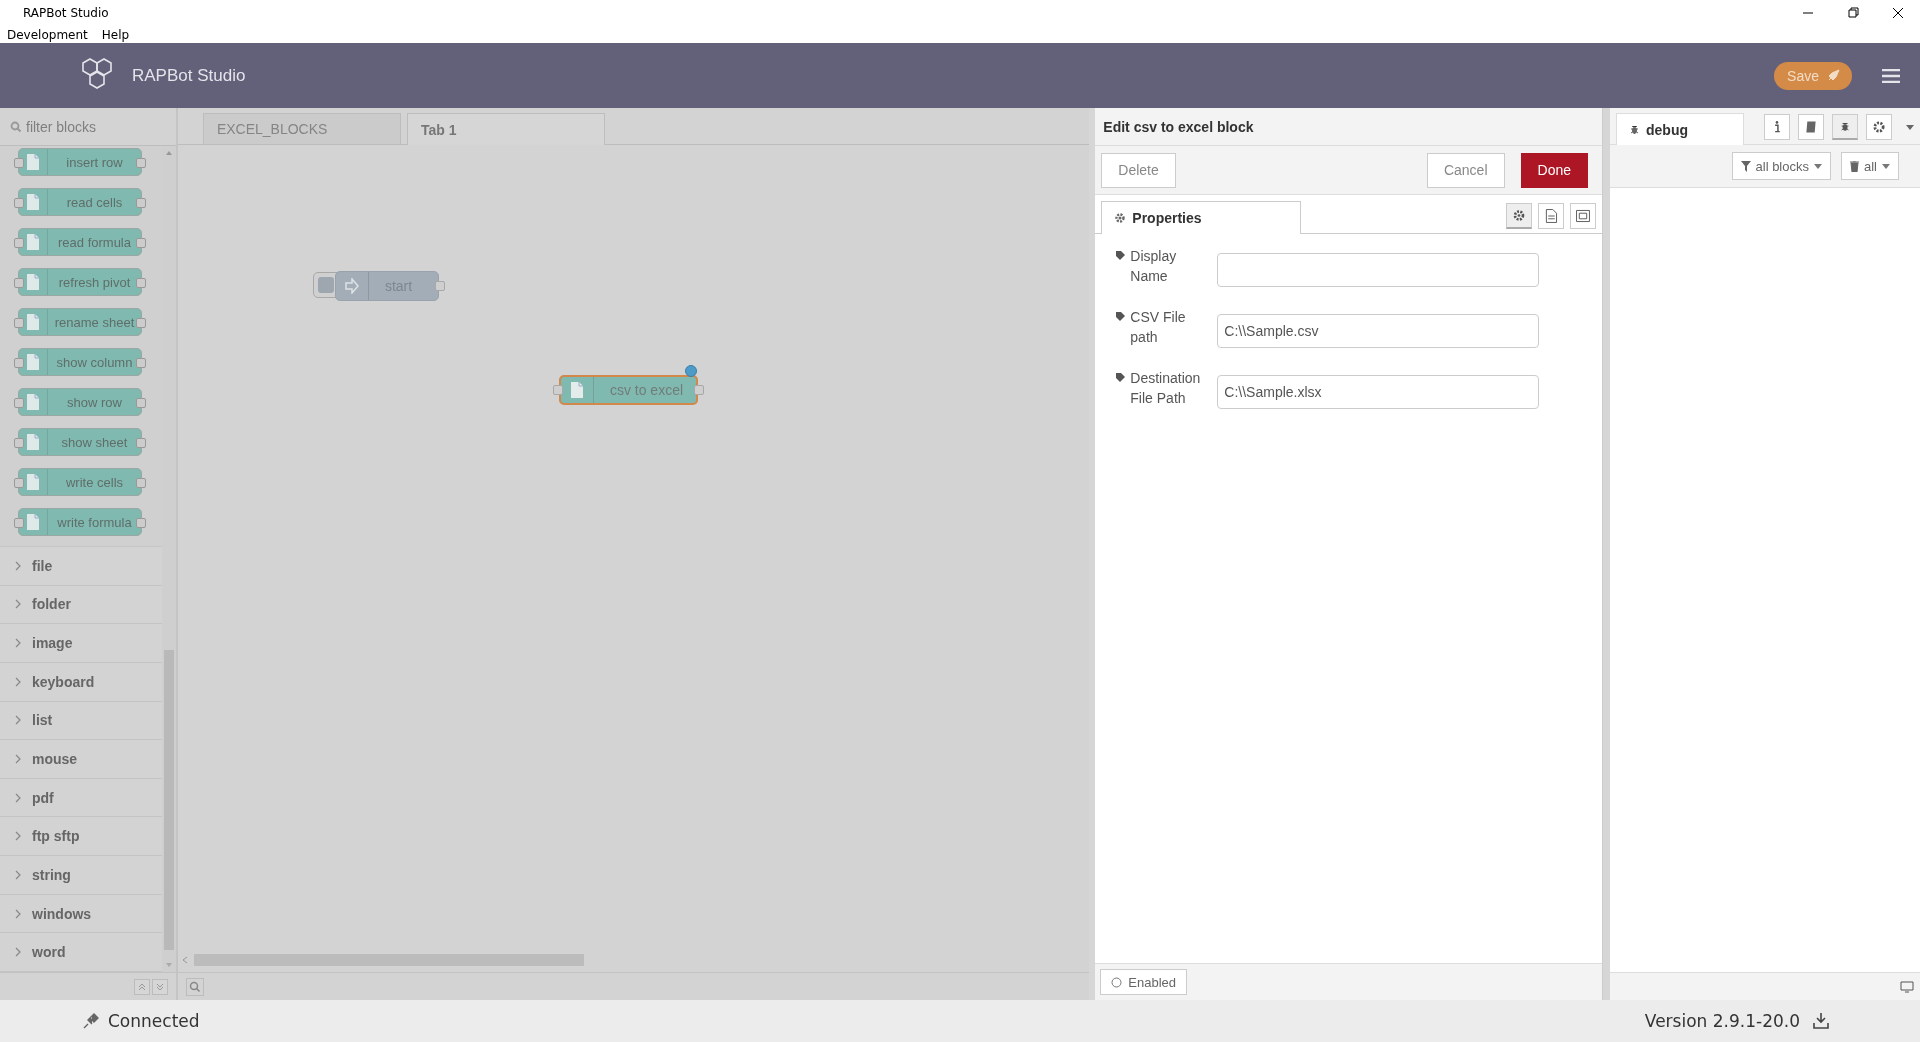 Image resolution: width=1920 pixels, height=1042 pixels. Describe the element at coordinates (168, 965) in the screenshot. I see `scroll-down-icon` at that location.